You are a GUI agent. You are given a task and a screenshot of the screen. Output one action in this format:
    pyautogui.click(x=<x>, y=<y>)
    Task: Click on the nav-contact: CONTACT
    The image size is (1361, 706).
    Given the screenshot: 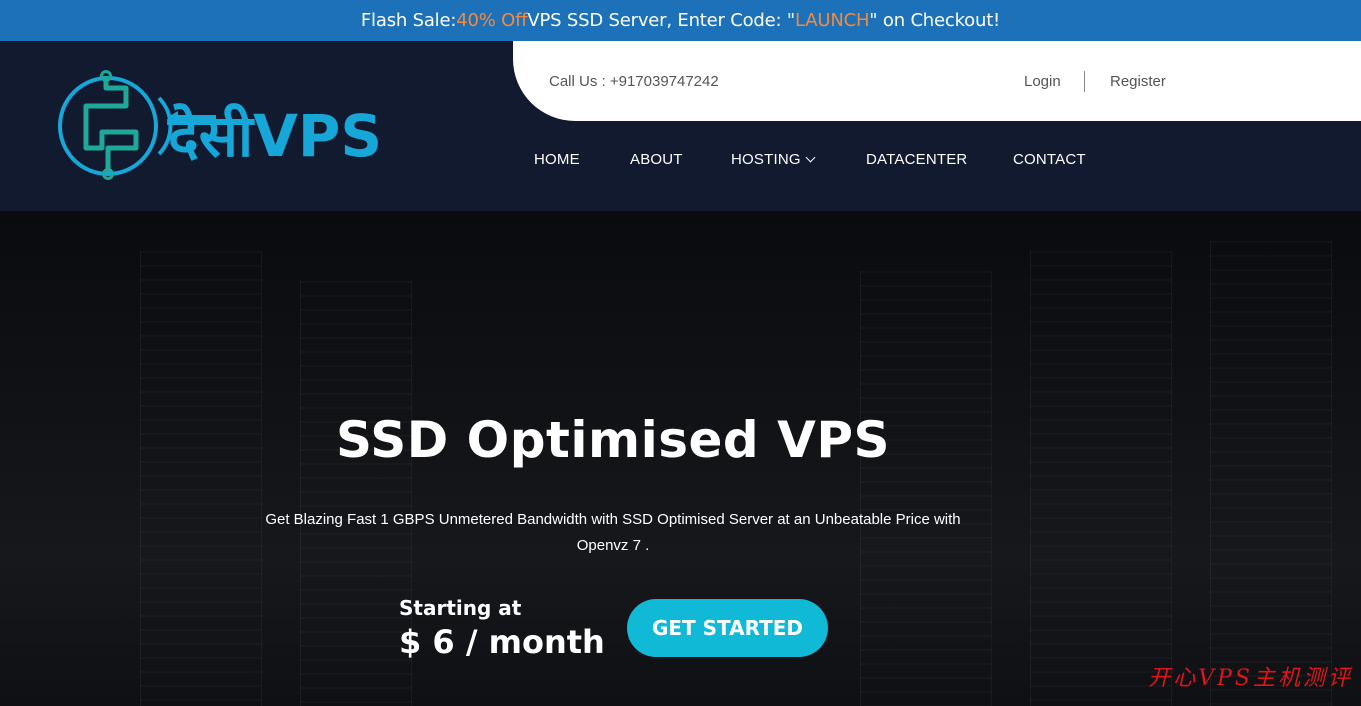 What is the action you would take?
    pyautogui.click(x=1049, y=159)
    